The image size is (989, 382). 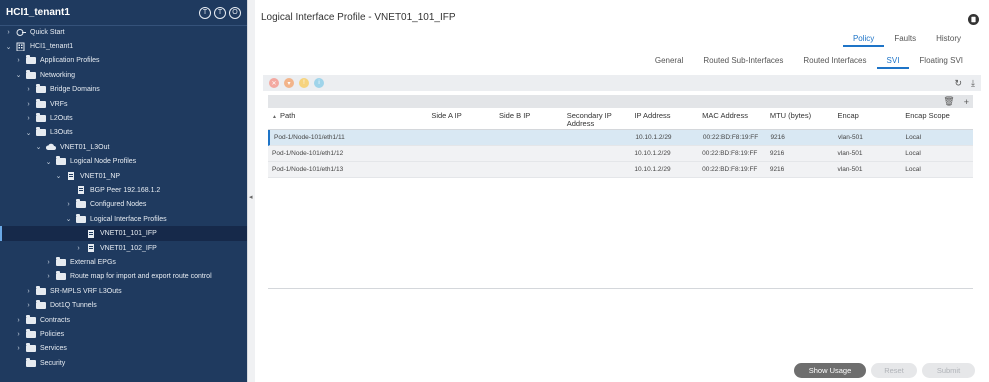 What do you see at coordinates (220, 12) in the screenshot?
I see `sidebar-tool-2-icon: T` at bounding box center [220, 12].